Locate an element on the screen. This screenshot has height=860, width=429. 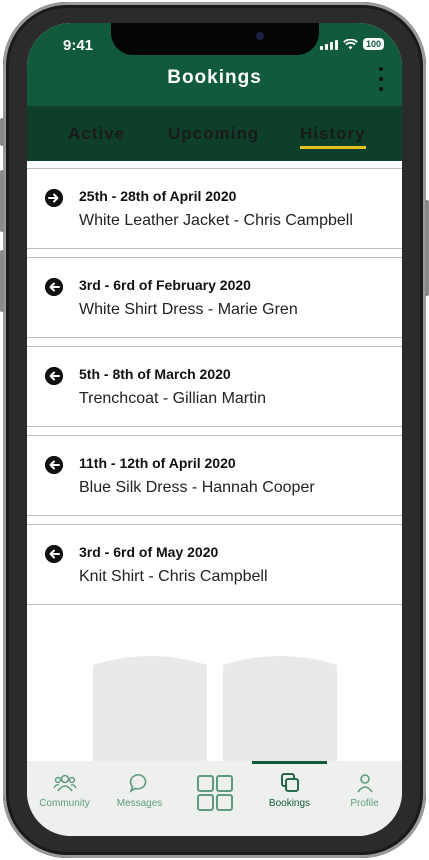
wifi-icon is located at coordinates (350, 43).